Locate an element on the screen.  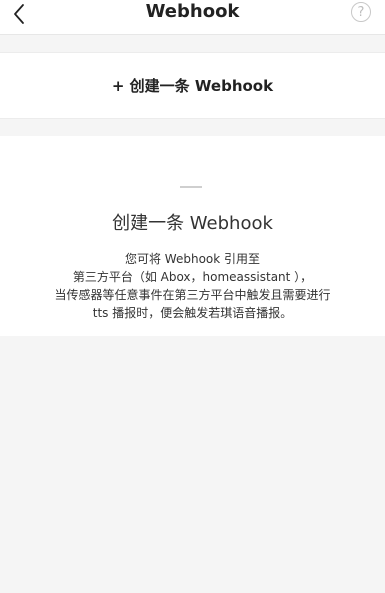
create-webhook-button: + 创建一条 Webhook is located at coordinates (192, 85).